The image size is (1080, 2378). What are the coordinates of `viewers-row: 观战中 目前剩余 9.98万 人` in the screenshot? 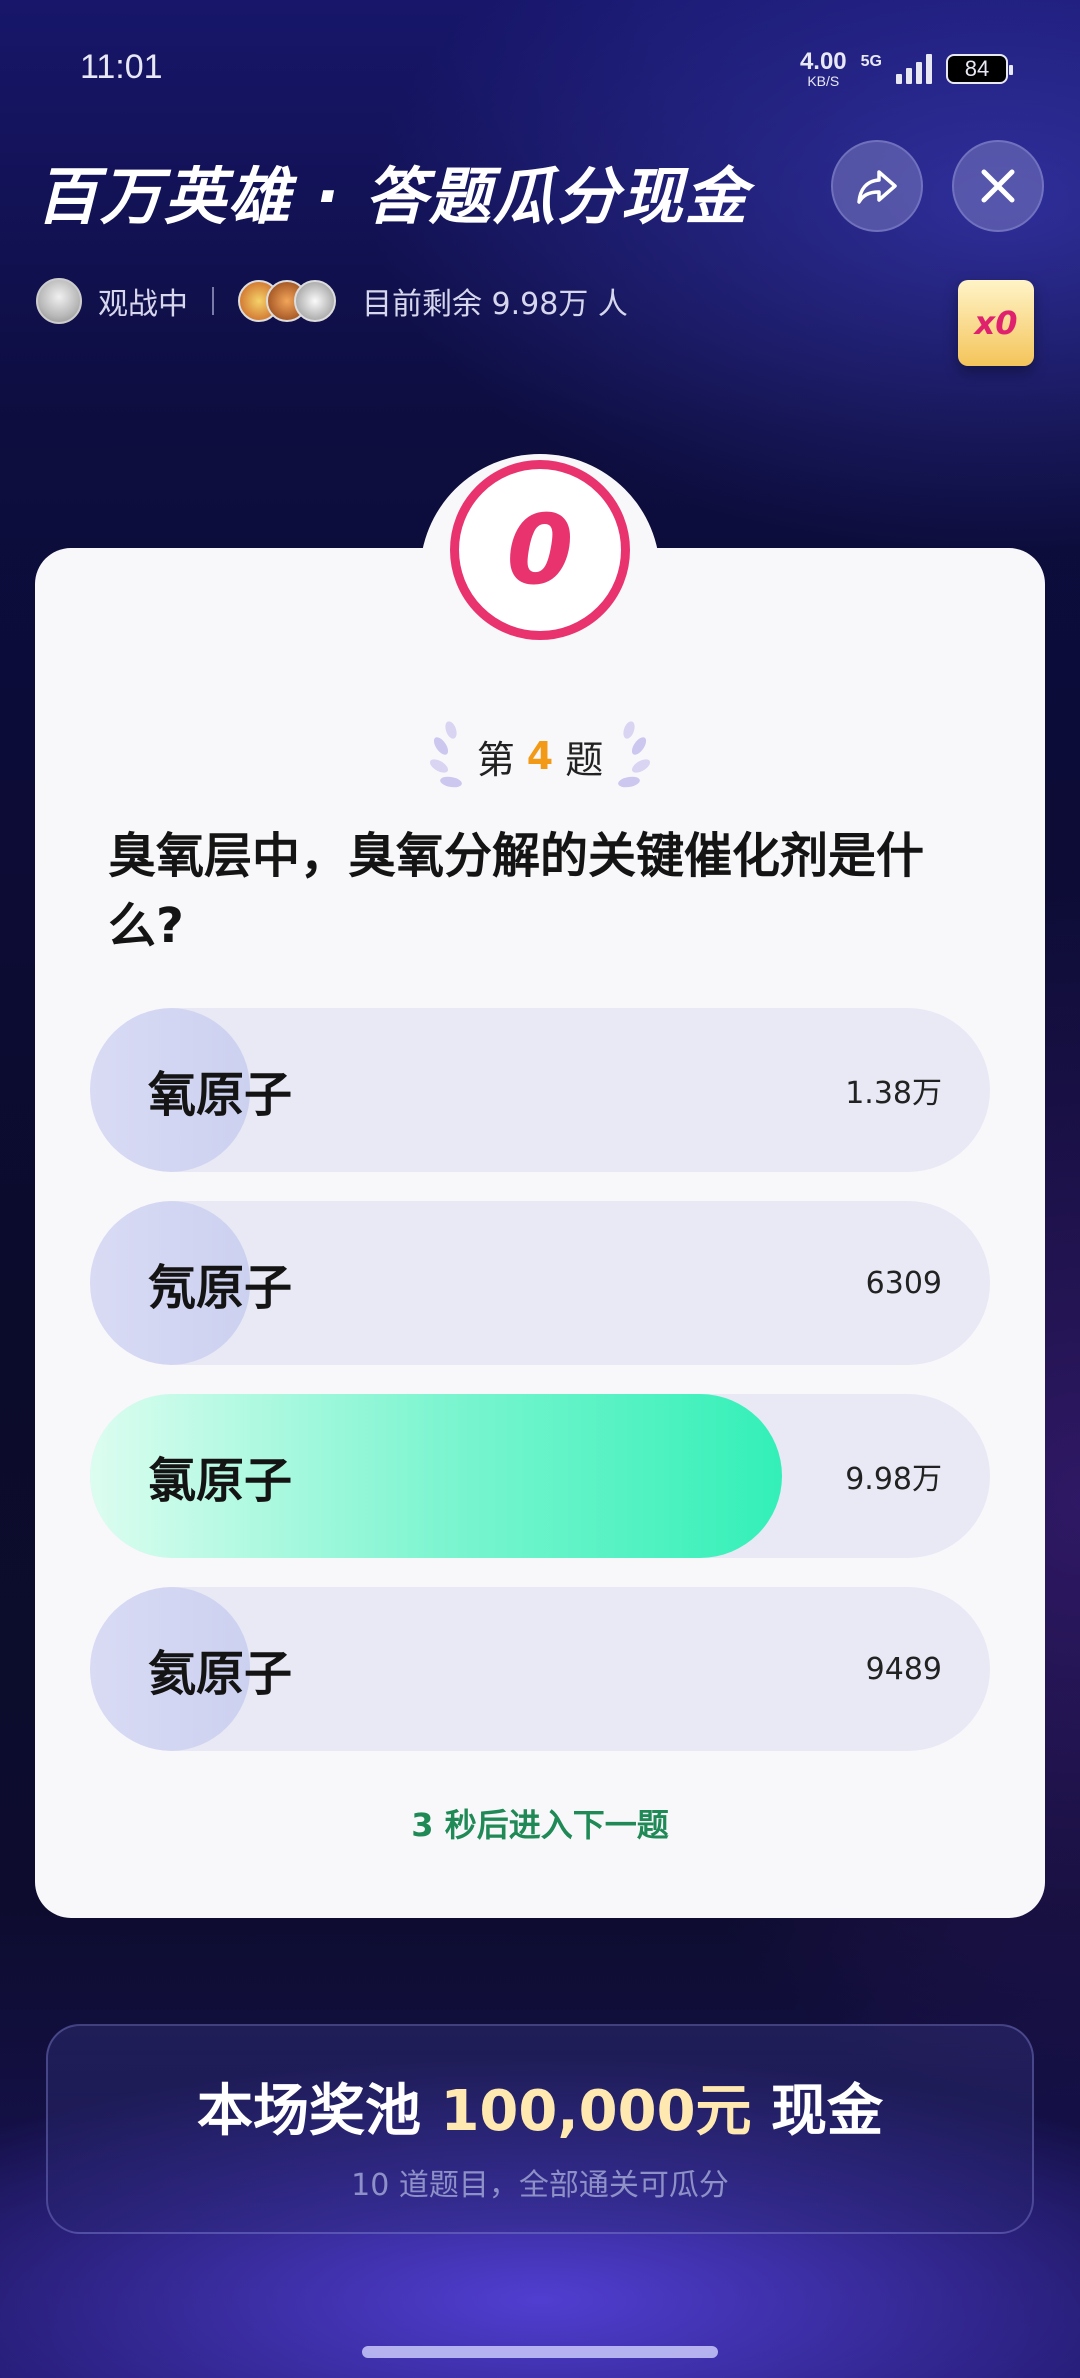 It's located at (332, 301).